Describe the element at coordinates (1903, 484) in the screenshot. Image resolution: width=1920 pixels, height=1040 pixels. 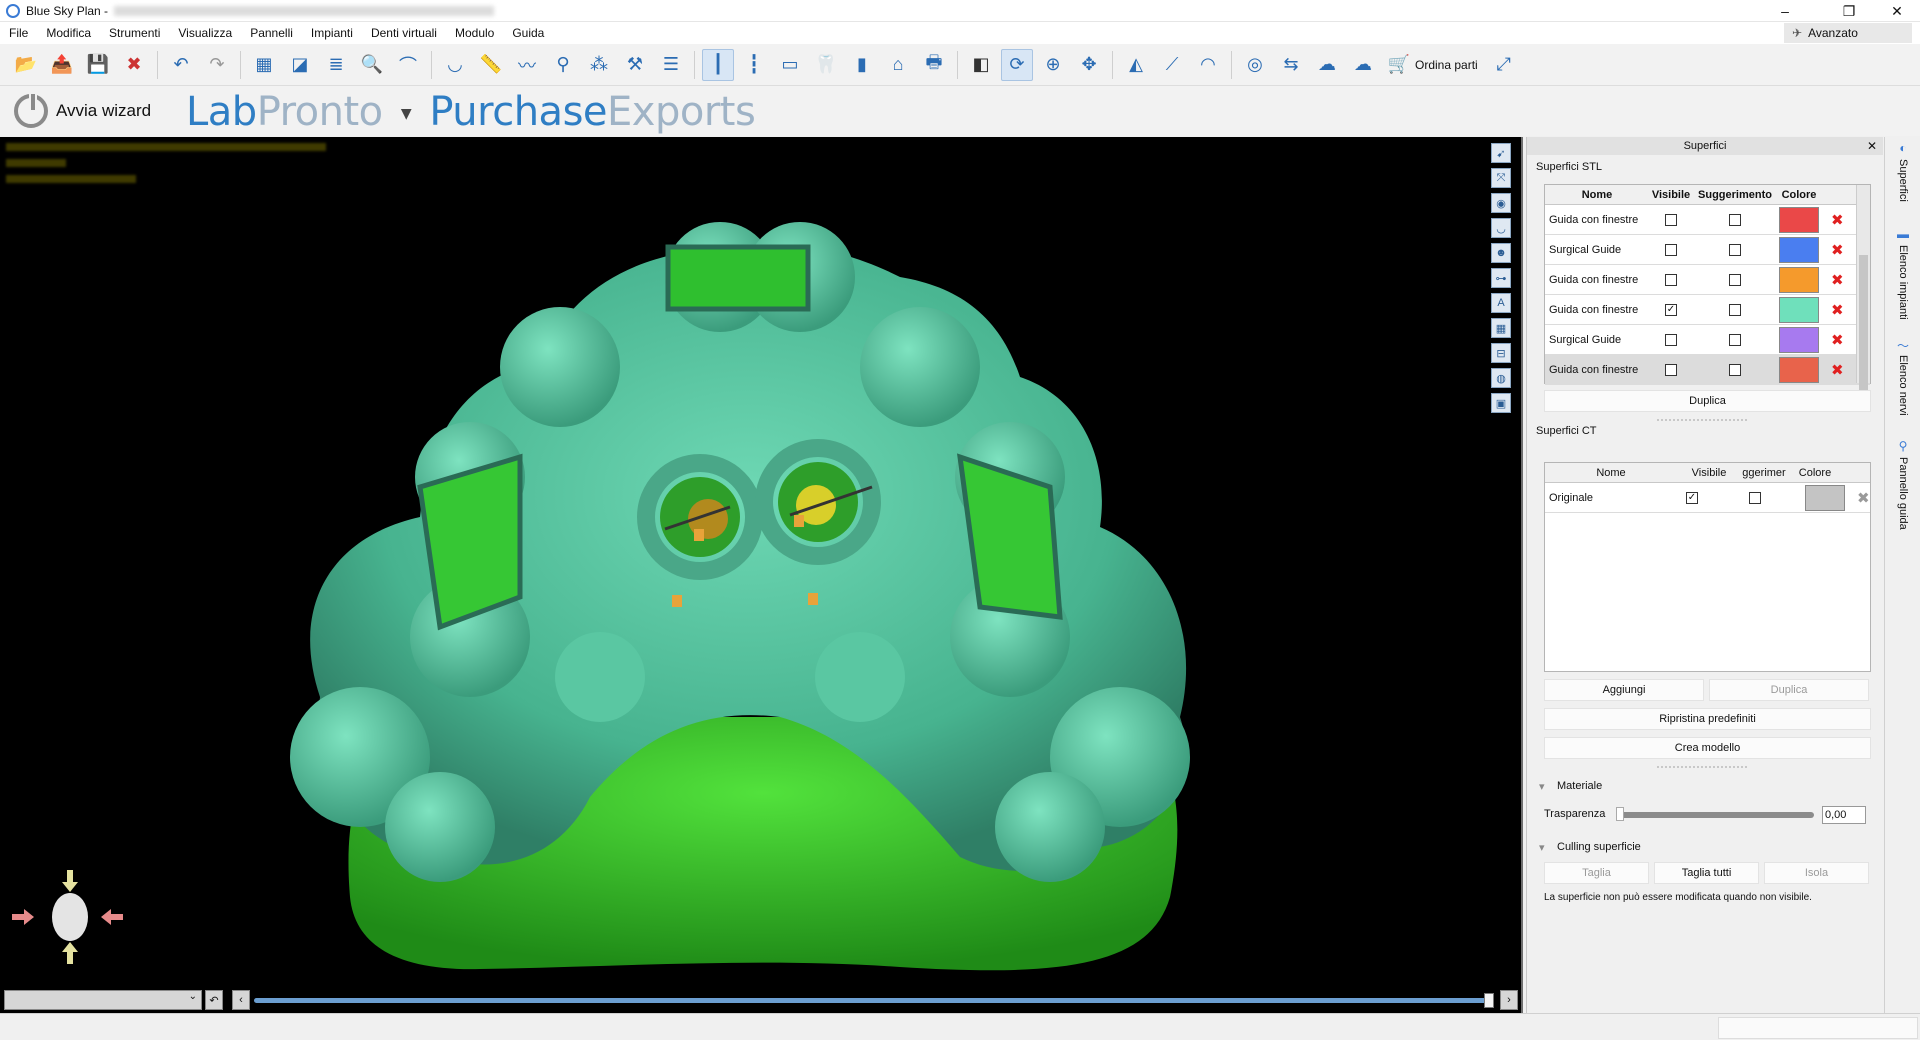
I see `tab-pannello-guida: ⚲ Pannello guida` at that location.